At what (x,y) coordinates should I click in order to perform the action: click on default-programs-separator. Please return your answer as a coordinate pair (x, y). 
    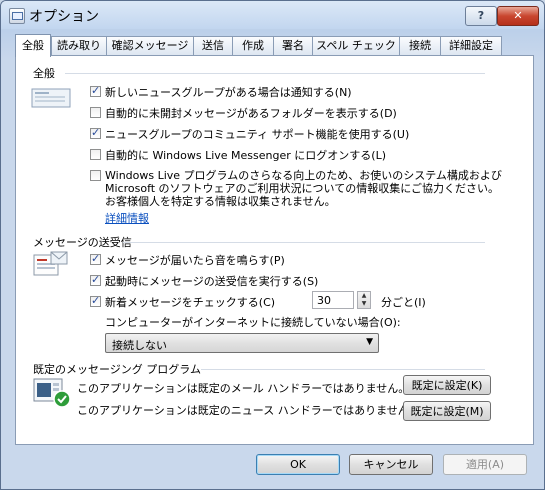
    Looking at the image, I should click on (343, 369).